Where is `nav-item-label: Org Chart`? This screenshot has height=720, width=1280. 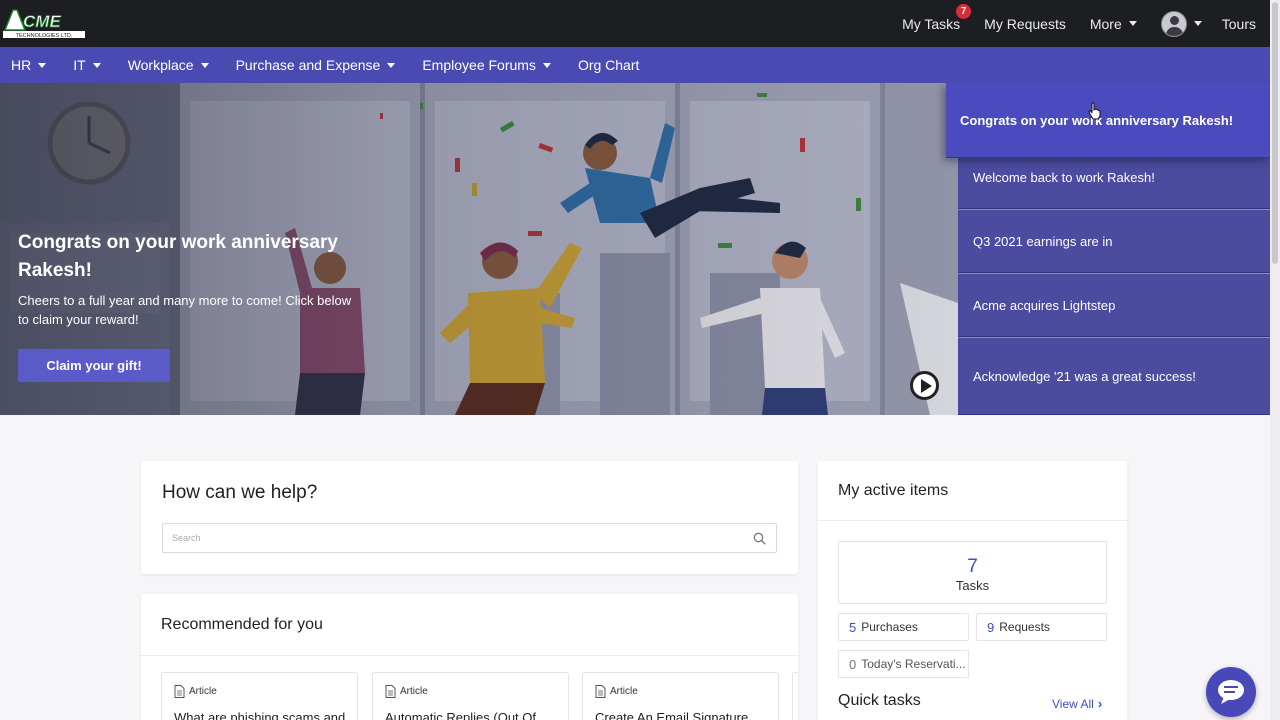 nav-item-label: Org Chart is located at coordinates (608, 65).